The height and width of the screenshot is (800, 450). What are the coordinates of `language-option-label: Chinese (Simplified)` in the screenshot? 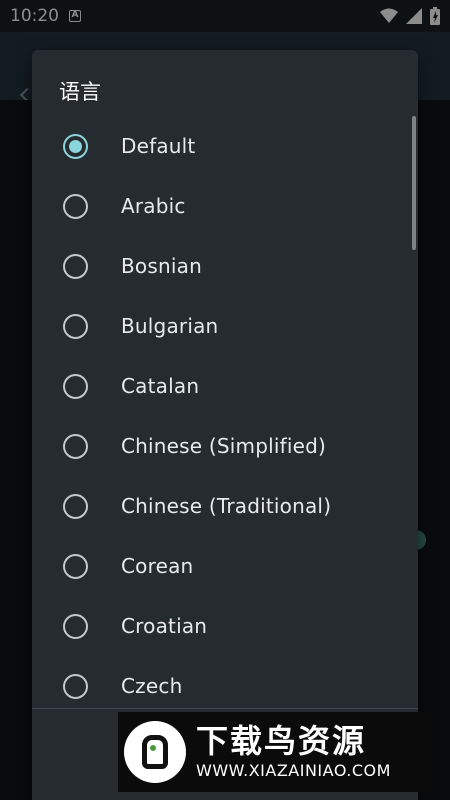 It's located at (224, 446).